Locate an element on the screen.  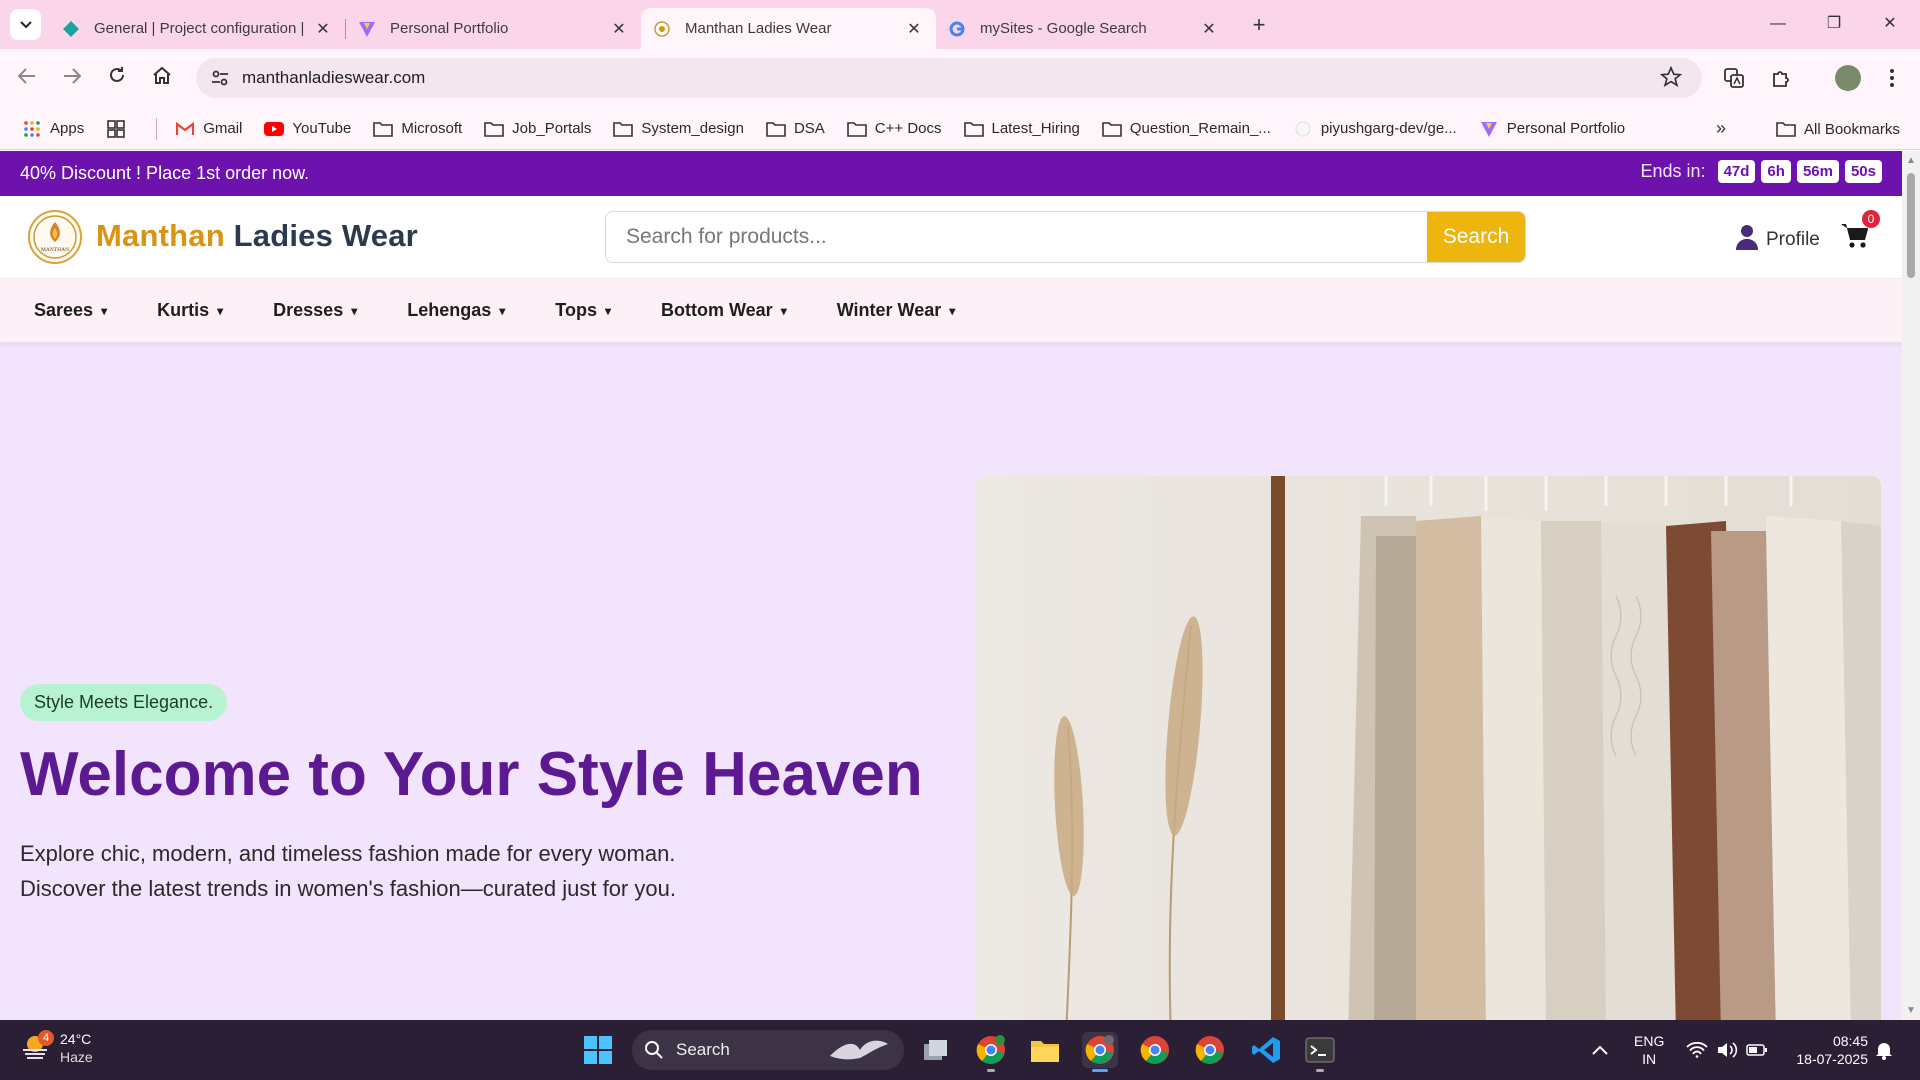
browser-toolbar: manthanladieswear.com is located at coordinates (960, 78).